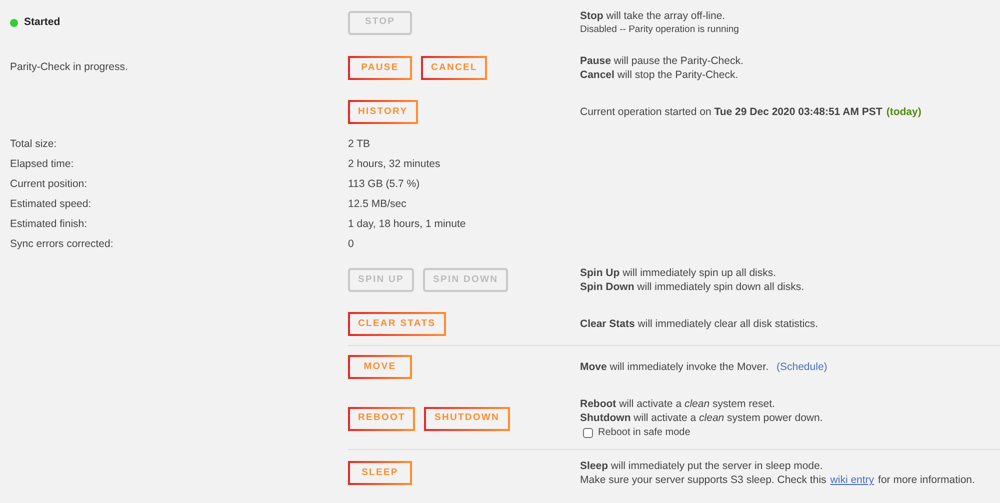 The image size is (1000, 503). Describe the element at coordinates (454, 68) in the screenshot. I see `action-button: CANCEL` at that location.